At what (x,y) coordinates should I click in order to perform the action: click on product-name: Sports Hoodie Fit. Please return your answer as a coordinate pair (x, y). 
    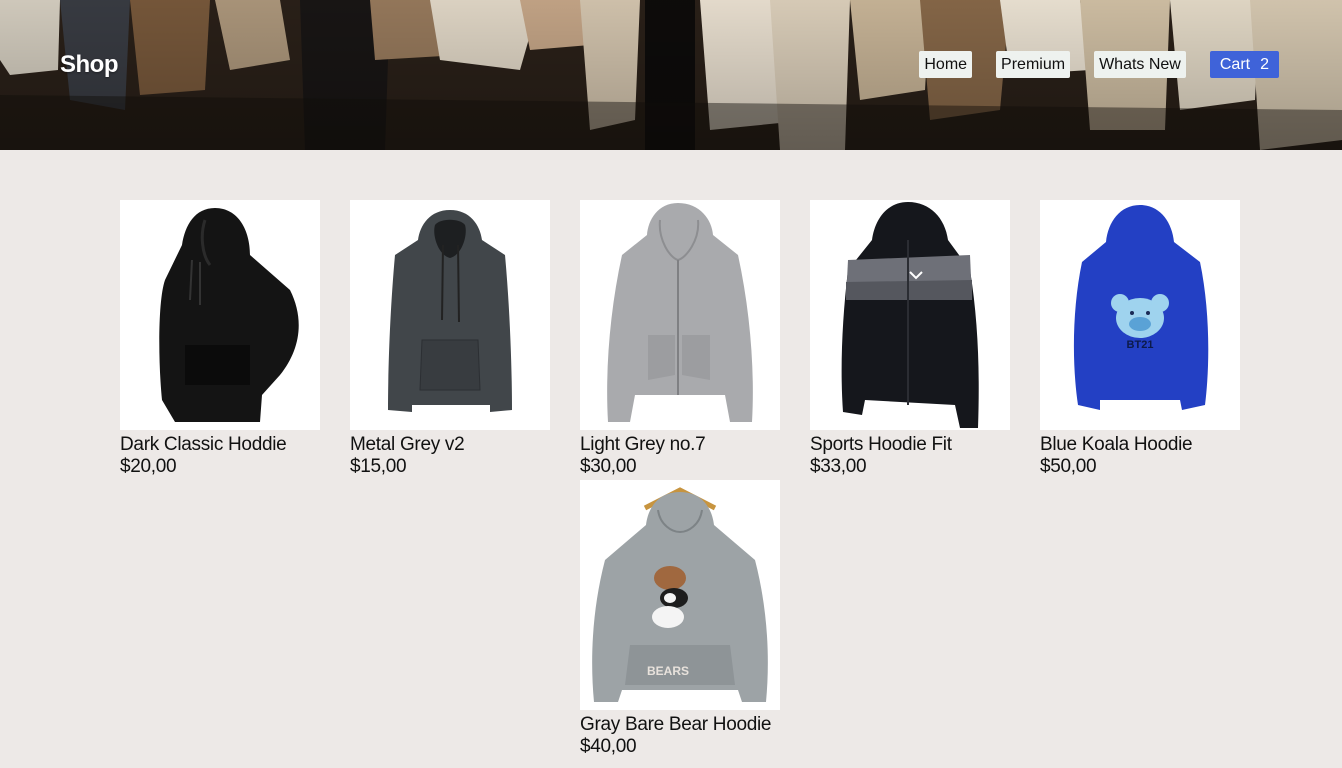
    Looking at the image, I should click on (910, 445).